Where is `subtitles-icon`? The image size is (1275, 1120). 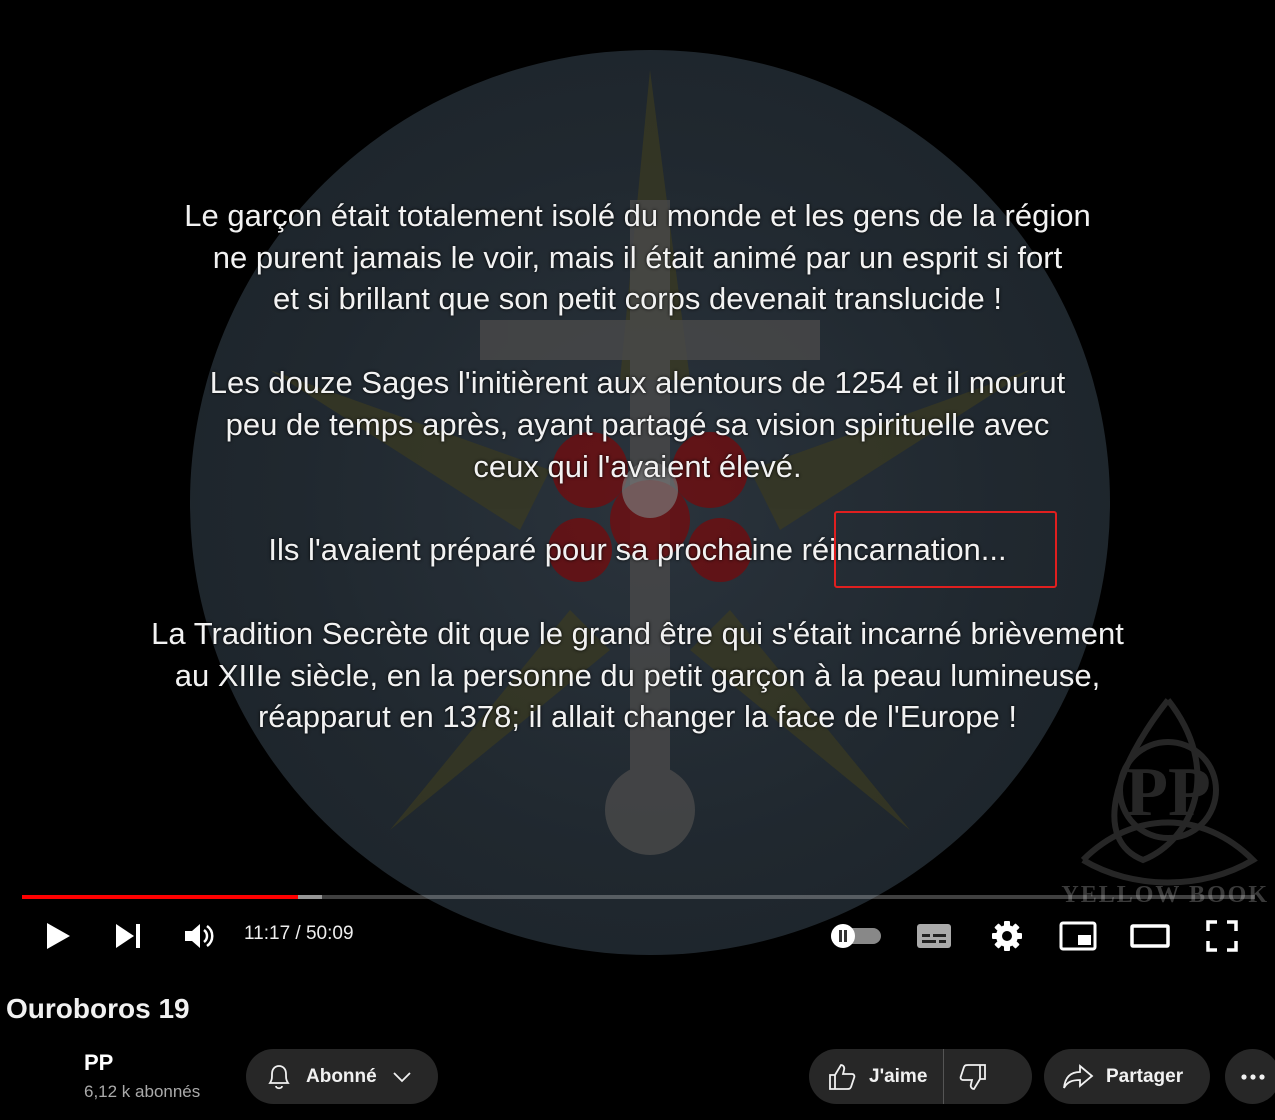 subtitles-icon is located at coordinates (934, 936).